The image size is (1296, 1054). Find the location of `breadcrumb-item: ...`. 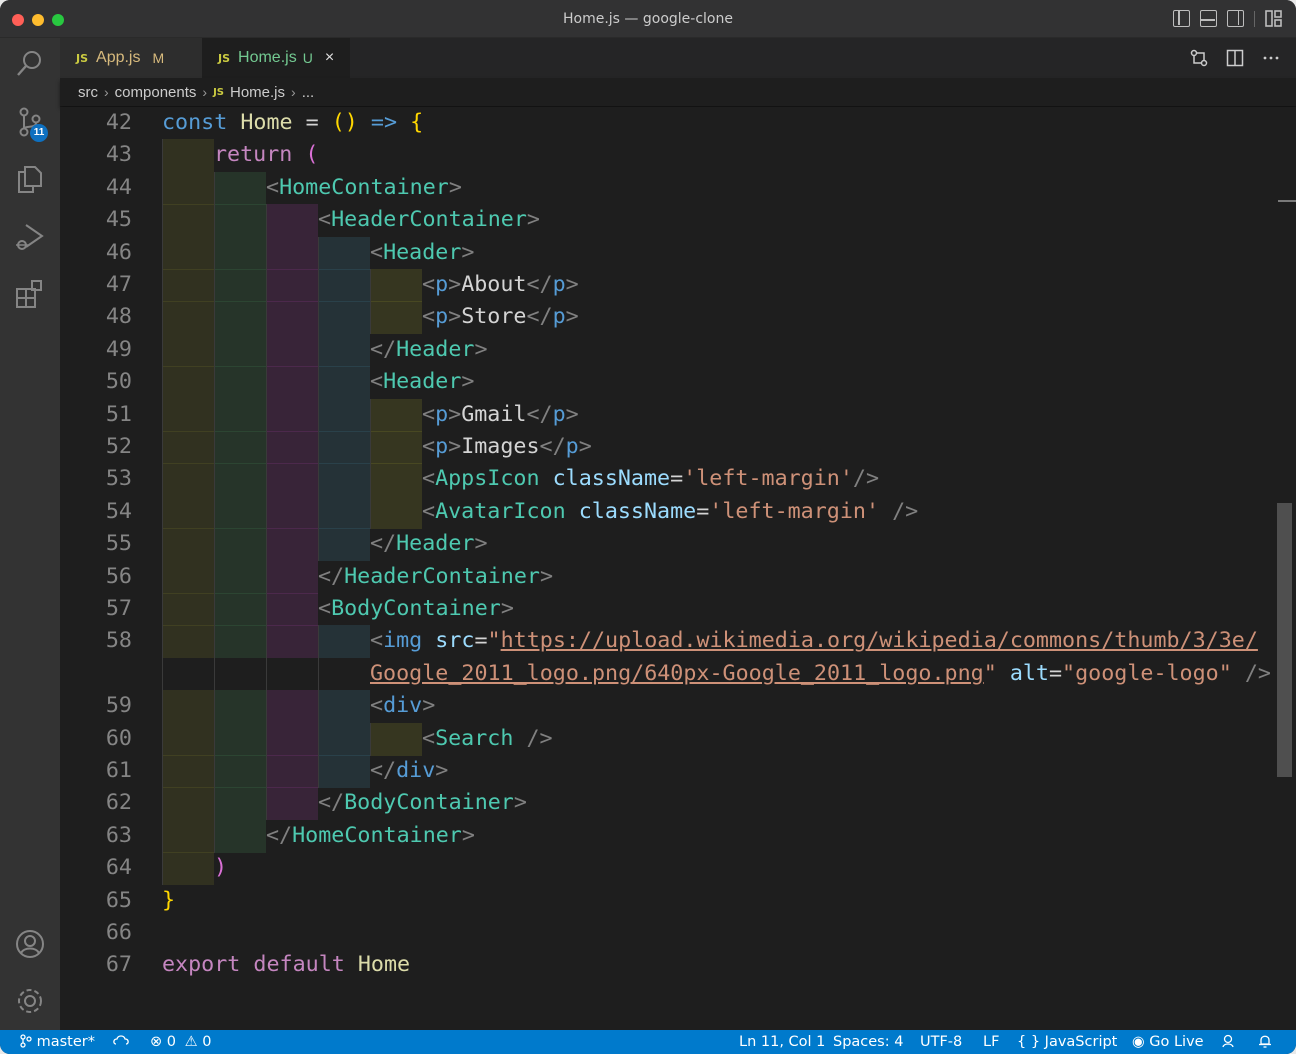

breadcrumb-item: ... is located at coordinates (308, 92).